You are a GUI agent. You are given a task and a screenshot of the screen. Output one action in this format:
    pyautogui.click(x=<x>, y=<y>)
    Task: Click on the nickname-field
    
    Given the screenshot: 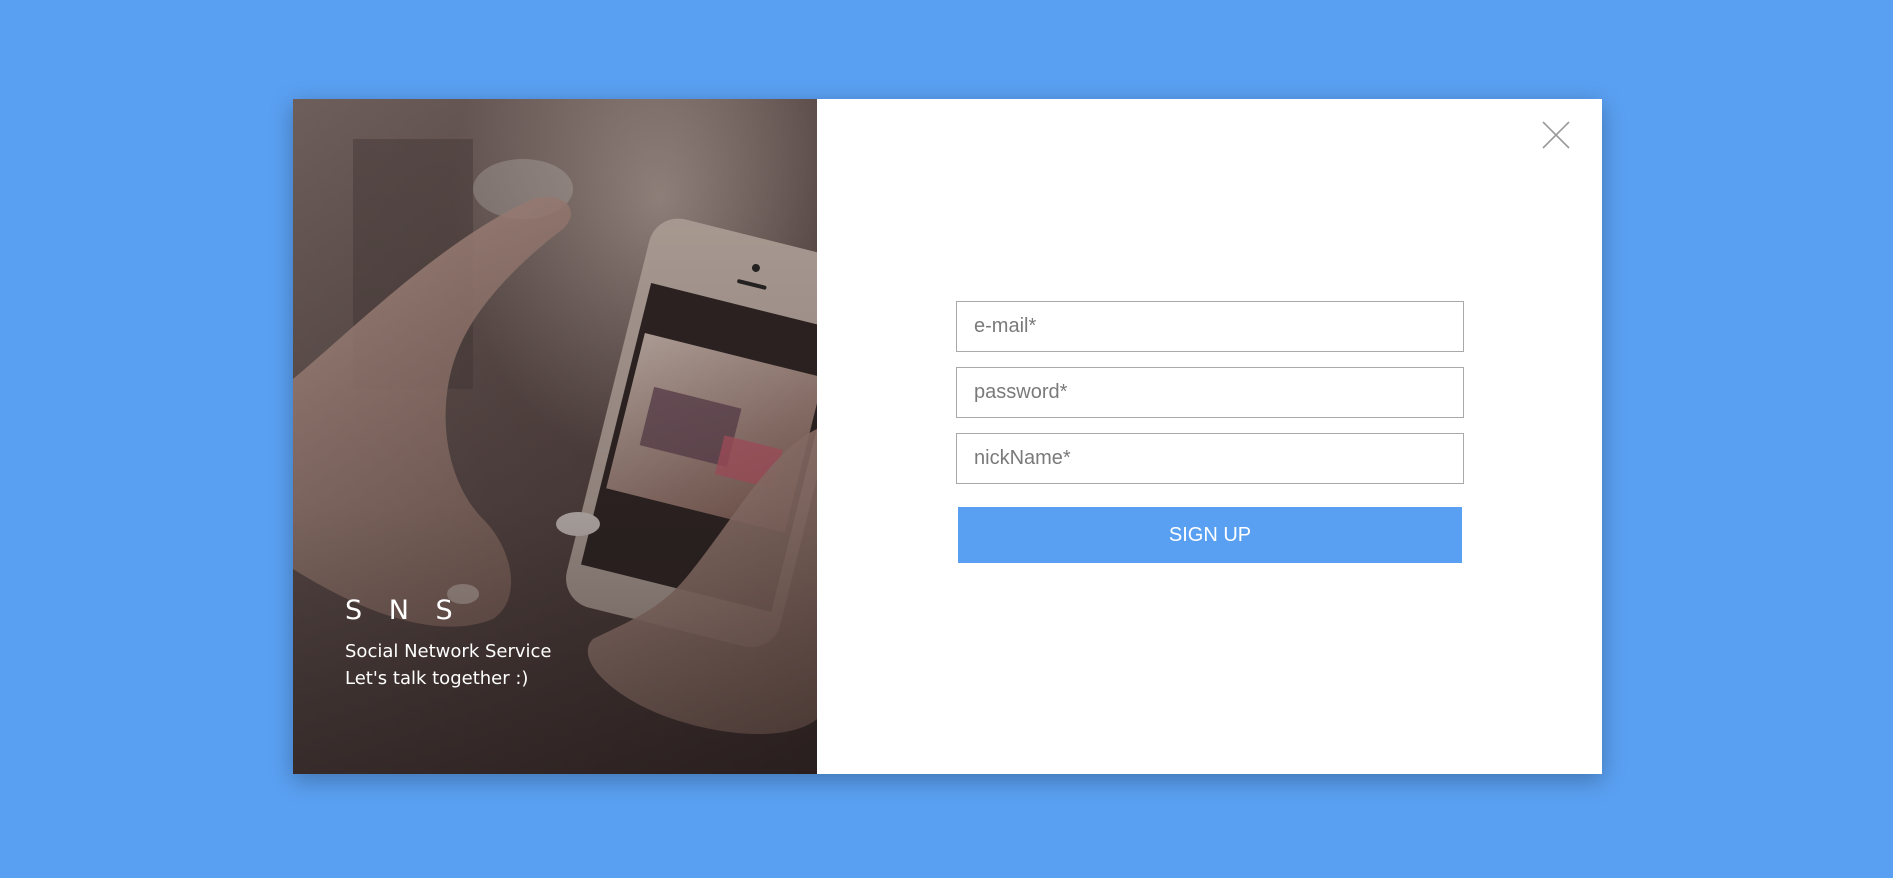 What is the action you would take?
    pyautogui.click(x=1210, y=458)
    